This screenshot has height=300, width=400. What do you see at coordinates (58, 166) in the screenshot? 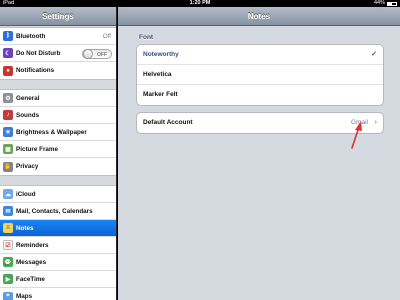
I see `sidebar-item-privacy: ✋ Privacy` at bounding box center [58, 166].